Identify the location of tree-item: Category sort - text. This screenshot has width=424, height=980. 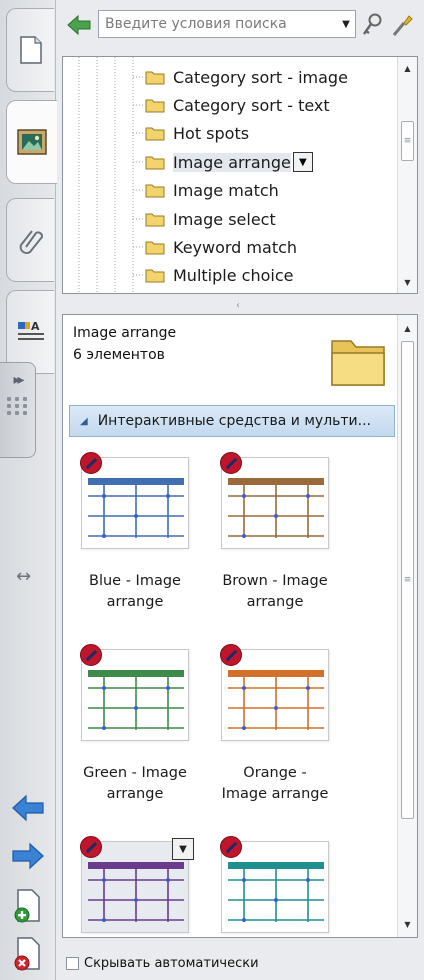
(237, 105).